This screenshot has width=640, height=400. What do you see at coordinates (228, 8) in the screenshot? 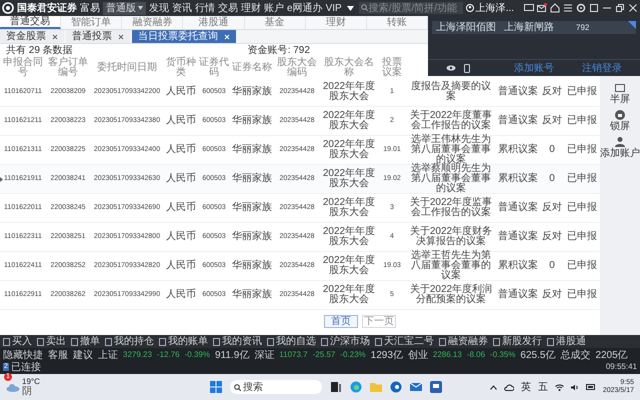
I see `menu-item: 交易` at bounding box center [228, 8].